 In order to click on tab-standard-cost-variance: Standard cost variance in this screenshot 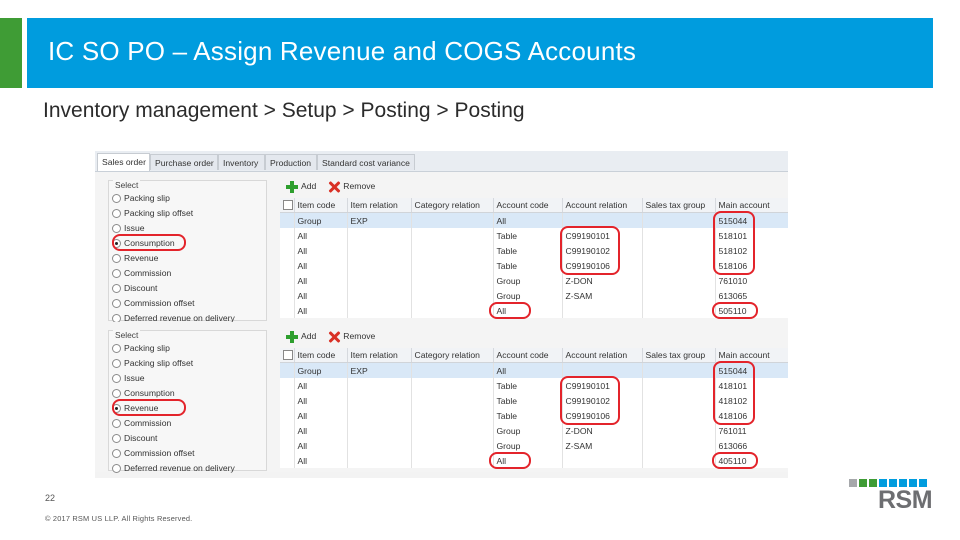, I will do `click(366, 162)`.